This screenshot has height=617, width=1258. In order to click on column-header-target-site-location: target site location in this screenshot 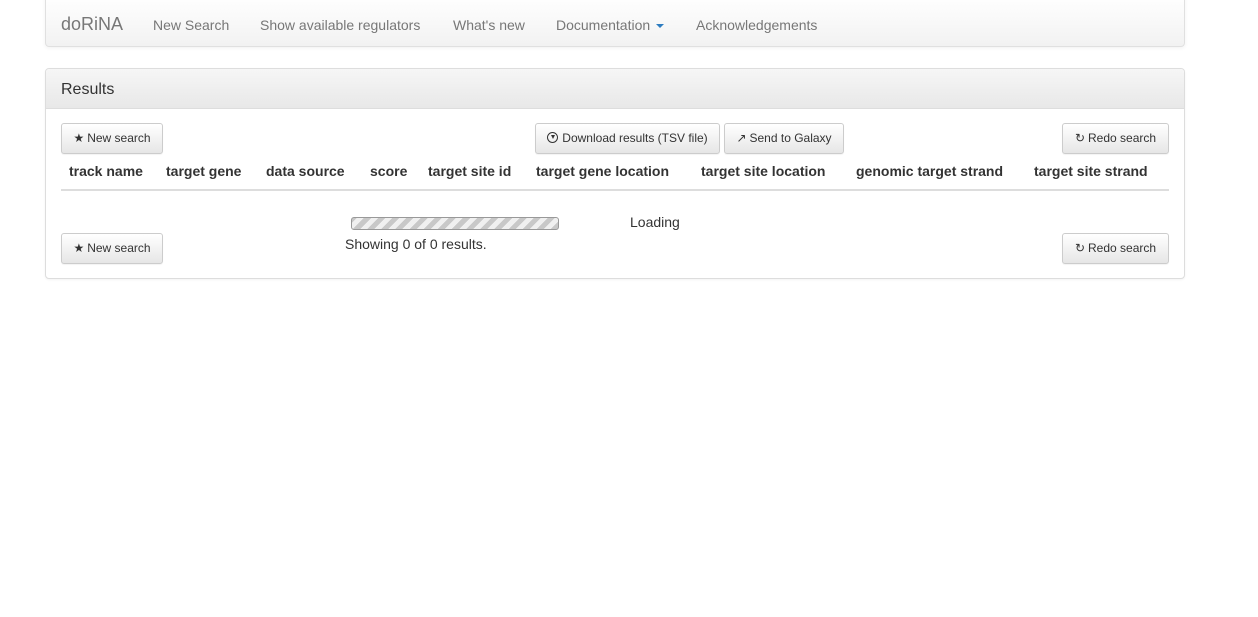, I will do `click(763, 171)`.